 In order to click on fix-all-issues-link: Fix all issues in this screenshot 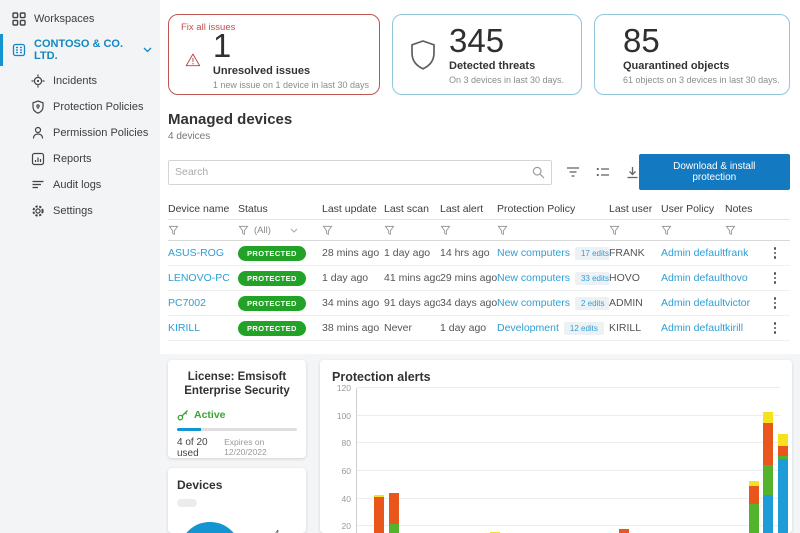, I will do `click(208, 27)`.